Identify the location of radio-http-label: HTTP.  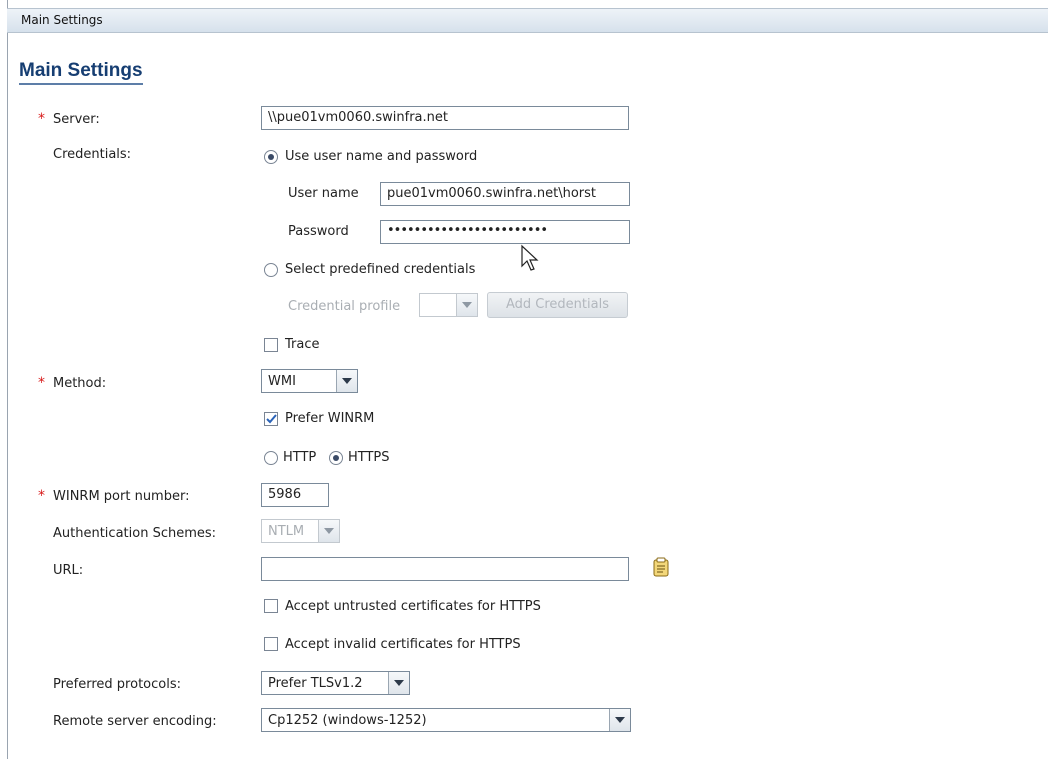
(300, 457).